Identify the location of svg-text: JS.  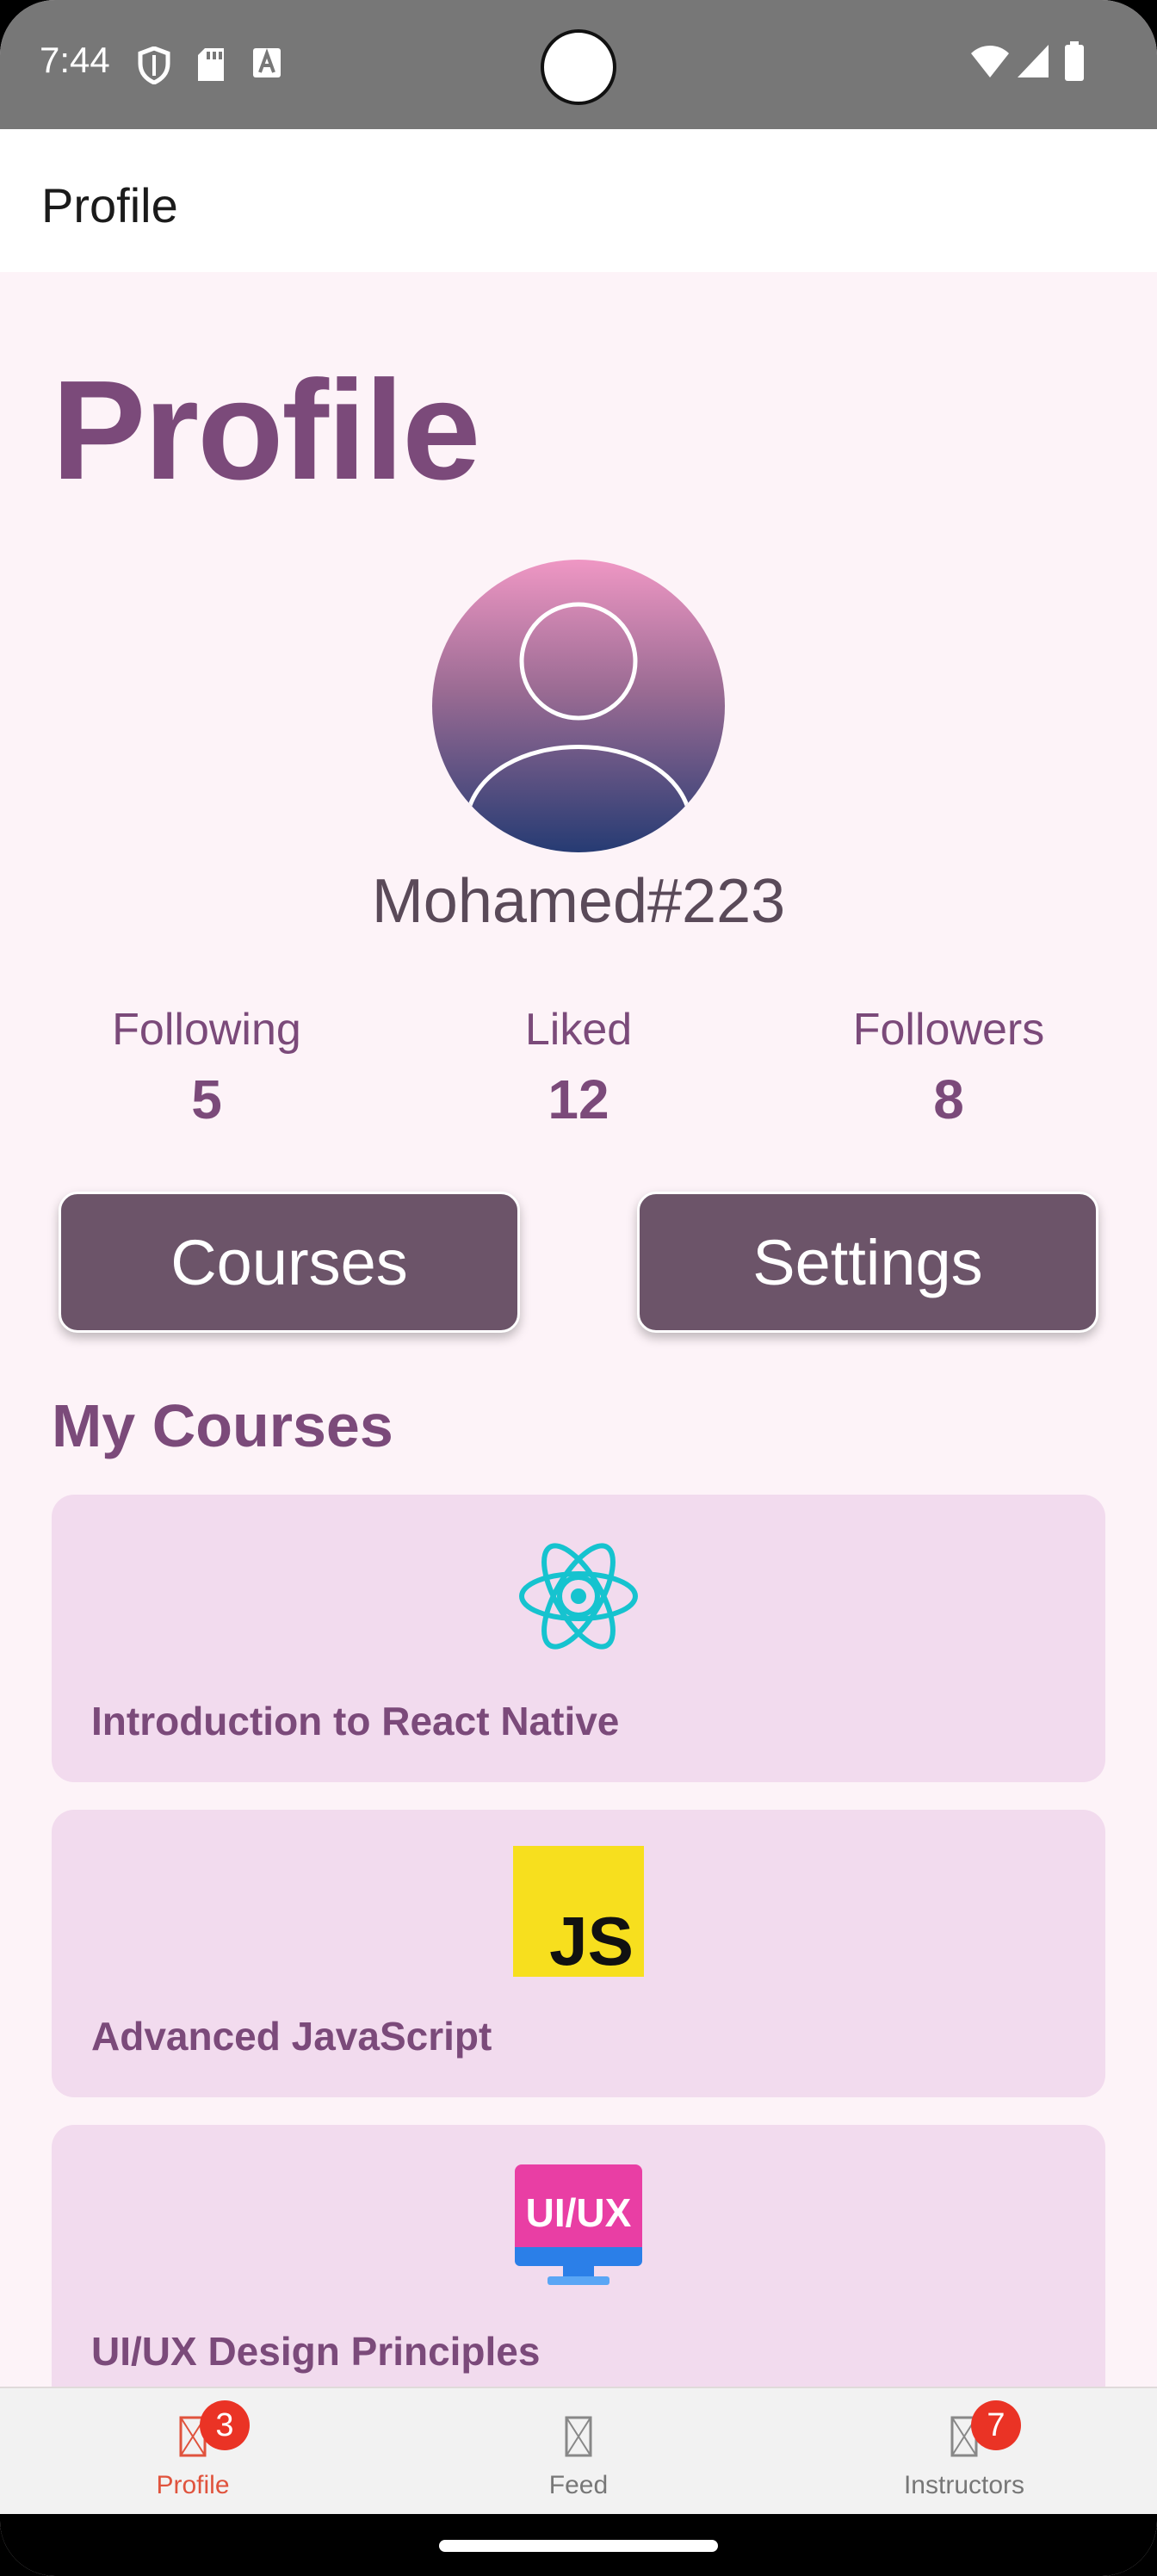
(591, 1940).